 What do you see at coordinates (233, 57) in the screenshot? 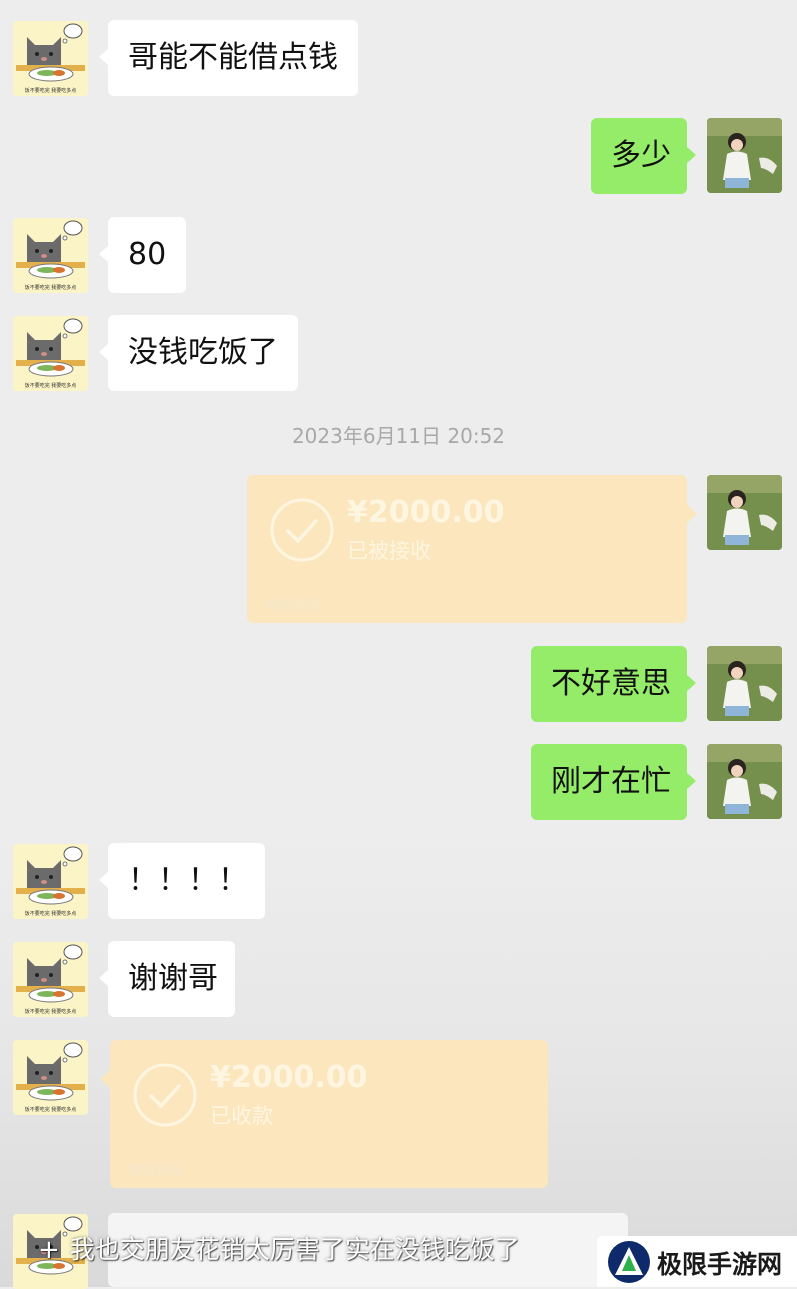
I see `message-text: 哥能不能借点钱` at bounding box center [233, 57].